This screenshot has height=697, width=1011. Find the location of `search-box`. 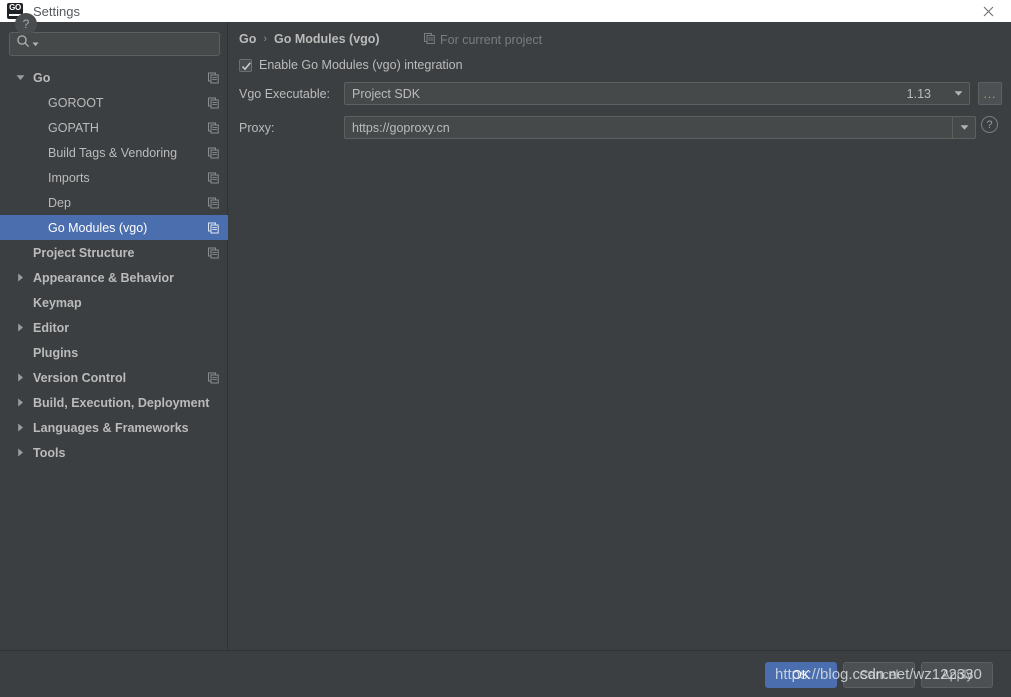

search-box is located at coordinates (114, 44).